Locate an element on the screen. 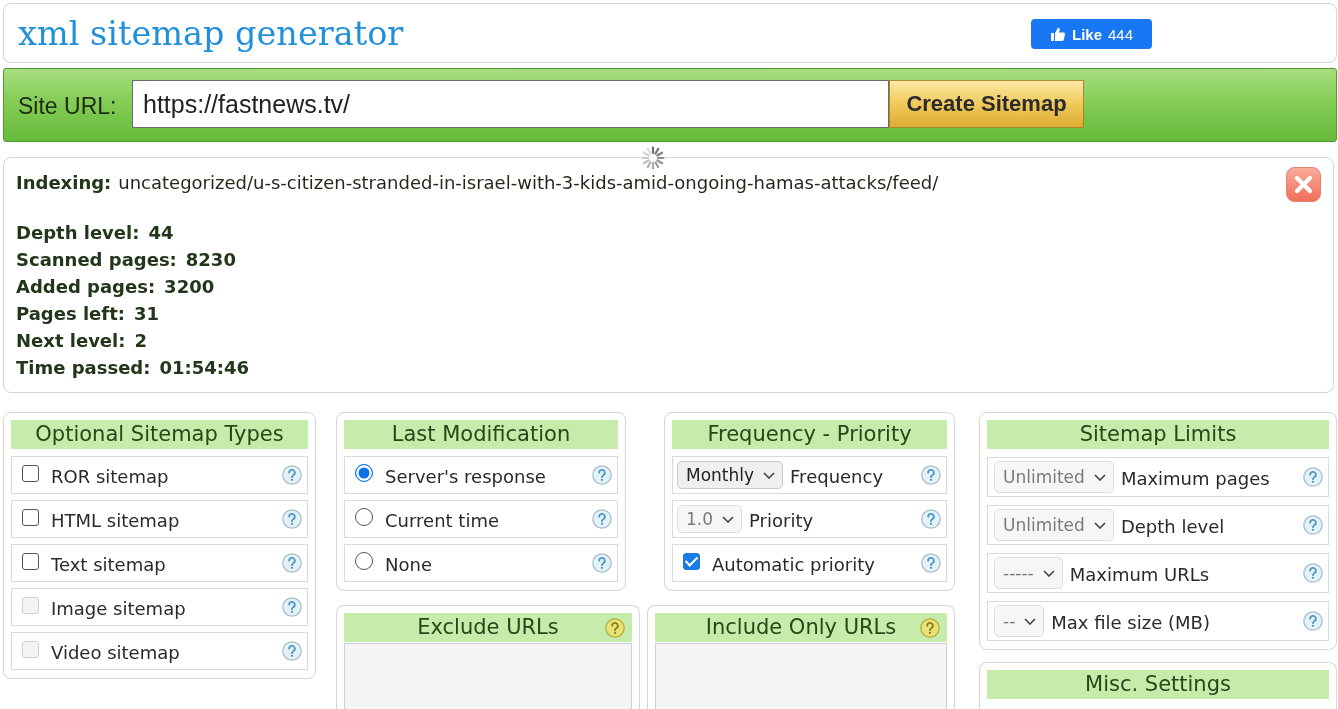  stat-value: 2 is located at coordinates (140, 340).